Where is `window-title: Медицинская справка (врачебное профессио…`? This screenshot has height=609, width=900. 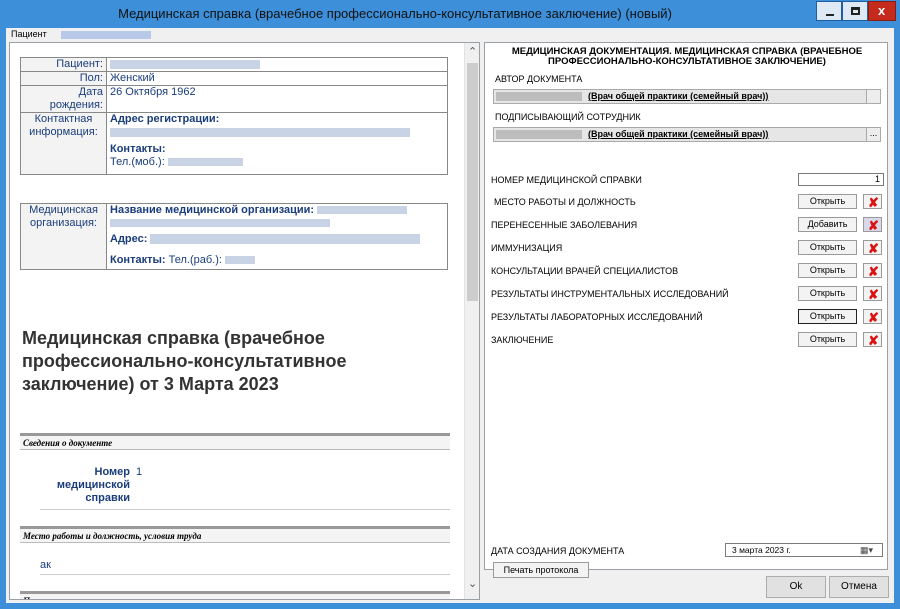
window-title: Медицинская справка (врачебное профессио… is located at coordinates (395, 13).